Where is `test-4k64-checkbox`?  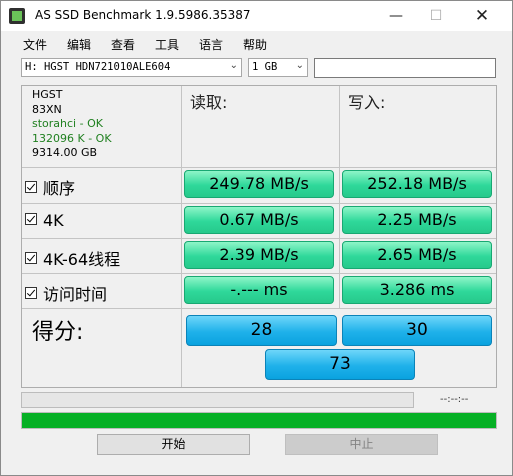 test-4k64-checkbox is located at coordinates (31, 258).